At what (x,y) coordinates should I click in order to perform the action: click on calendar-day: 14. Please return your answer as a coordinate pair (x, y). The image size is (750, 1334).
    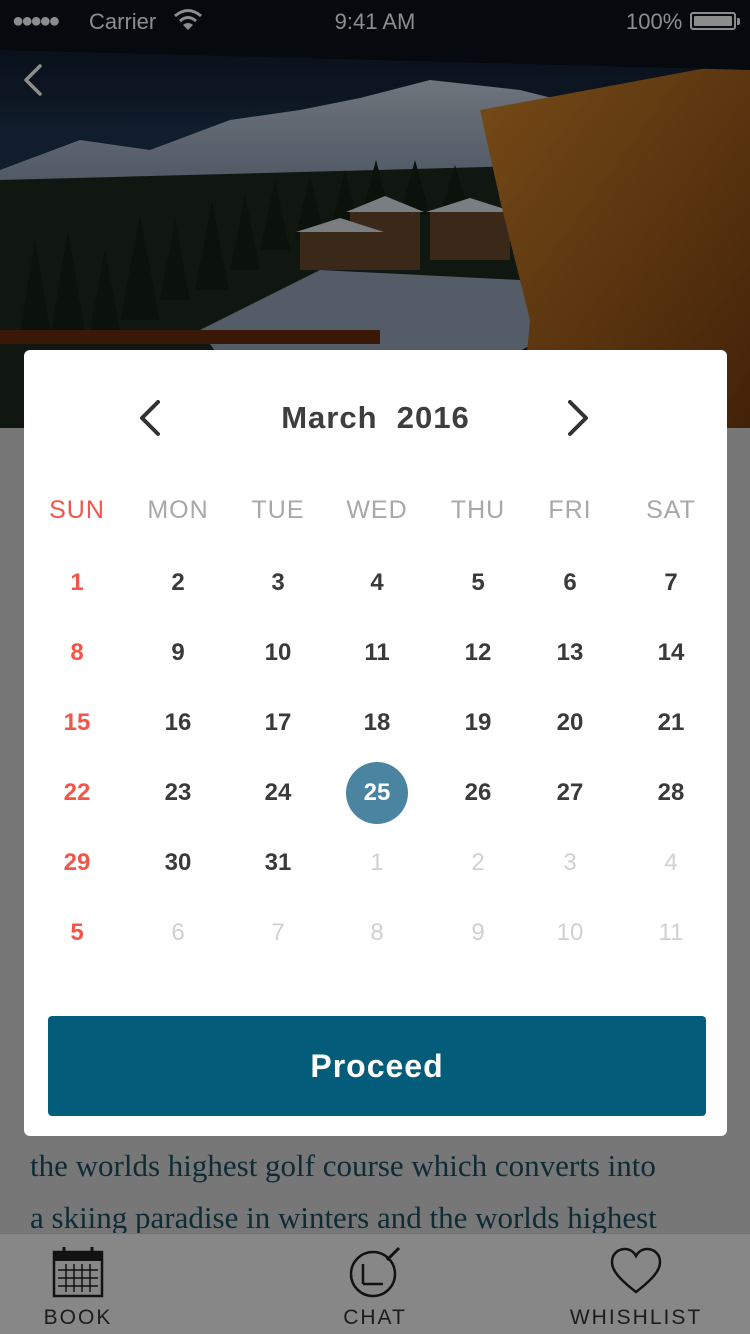
    Looking at the image, I should click on (671, 653).